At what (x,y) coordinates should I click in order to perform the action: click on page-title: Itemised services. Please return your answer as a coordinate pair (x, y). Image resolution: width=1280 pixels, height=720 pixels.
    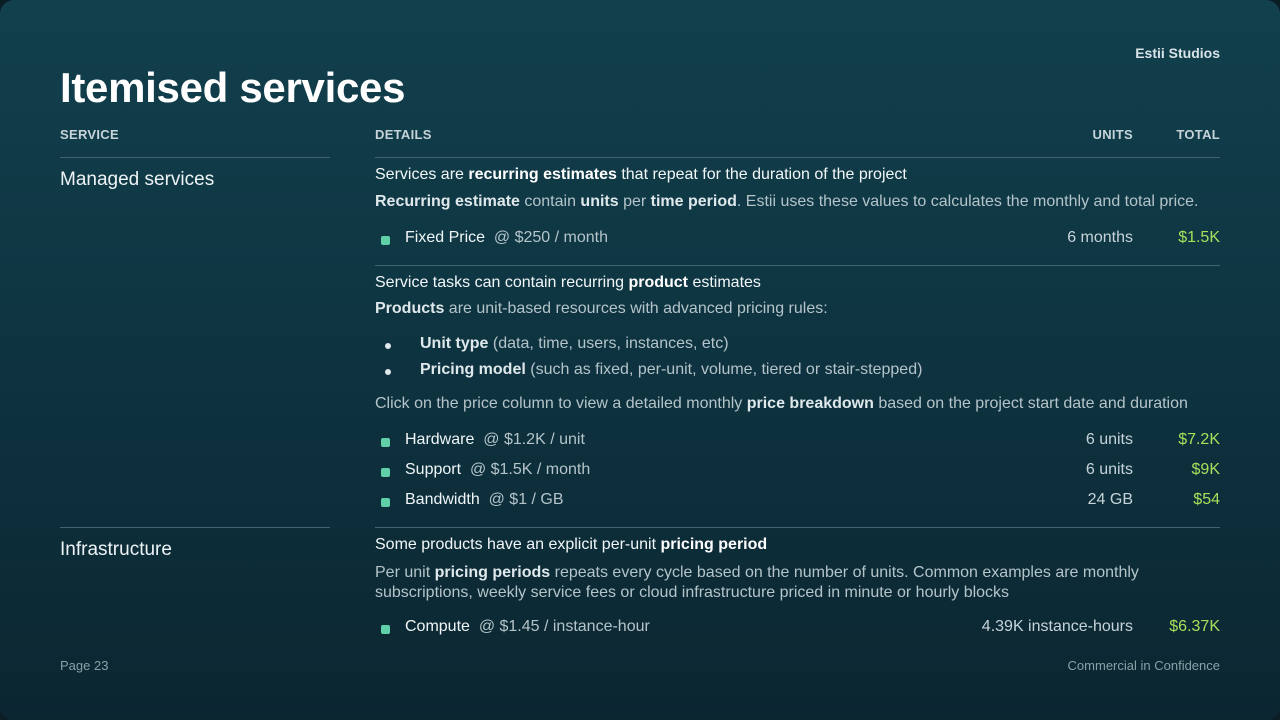
    Looking at the image, I should click on (233, 87).